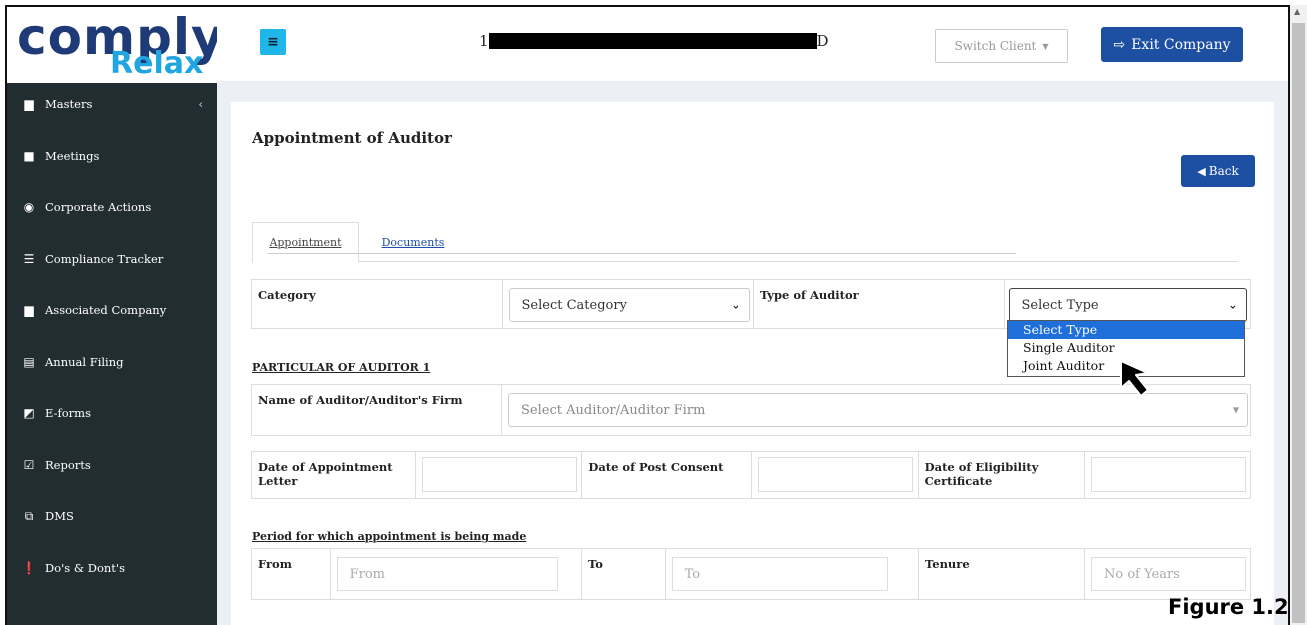 The width and height of the screenshot is (1307, 625). Describe the element at coordinates (112, 587) in the screenshot. I see `sidebar-item-dos-donts: ❗ Do's & Dont's` at that location.